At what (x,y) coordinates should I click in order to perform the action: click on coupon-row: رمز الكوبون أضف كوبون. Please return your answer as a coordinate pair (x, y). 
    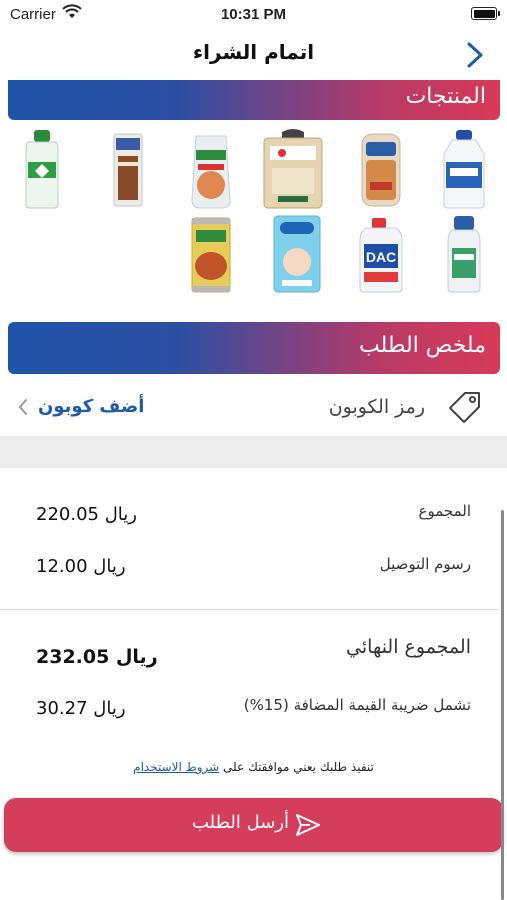
    Looking at the image, I should click on (253, 408).